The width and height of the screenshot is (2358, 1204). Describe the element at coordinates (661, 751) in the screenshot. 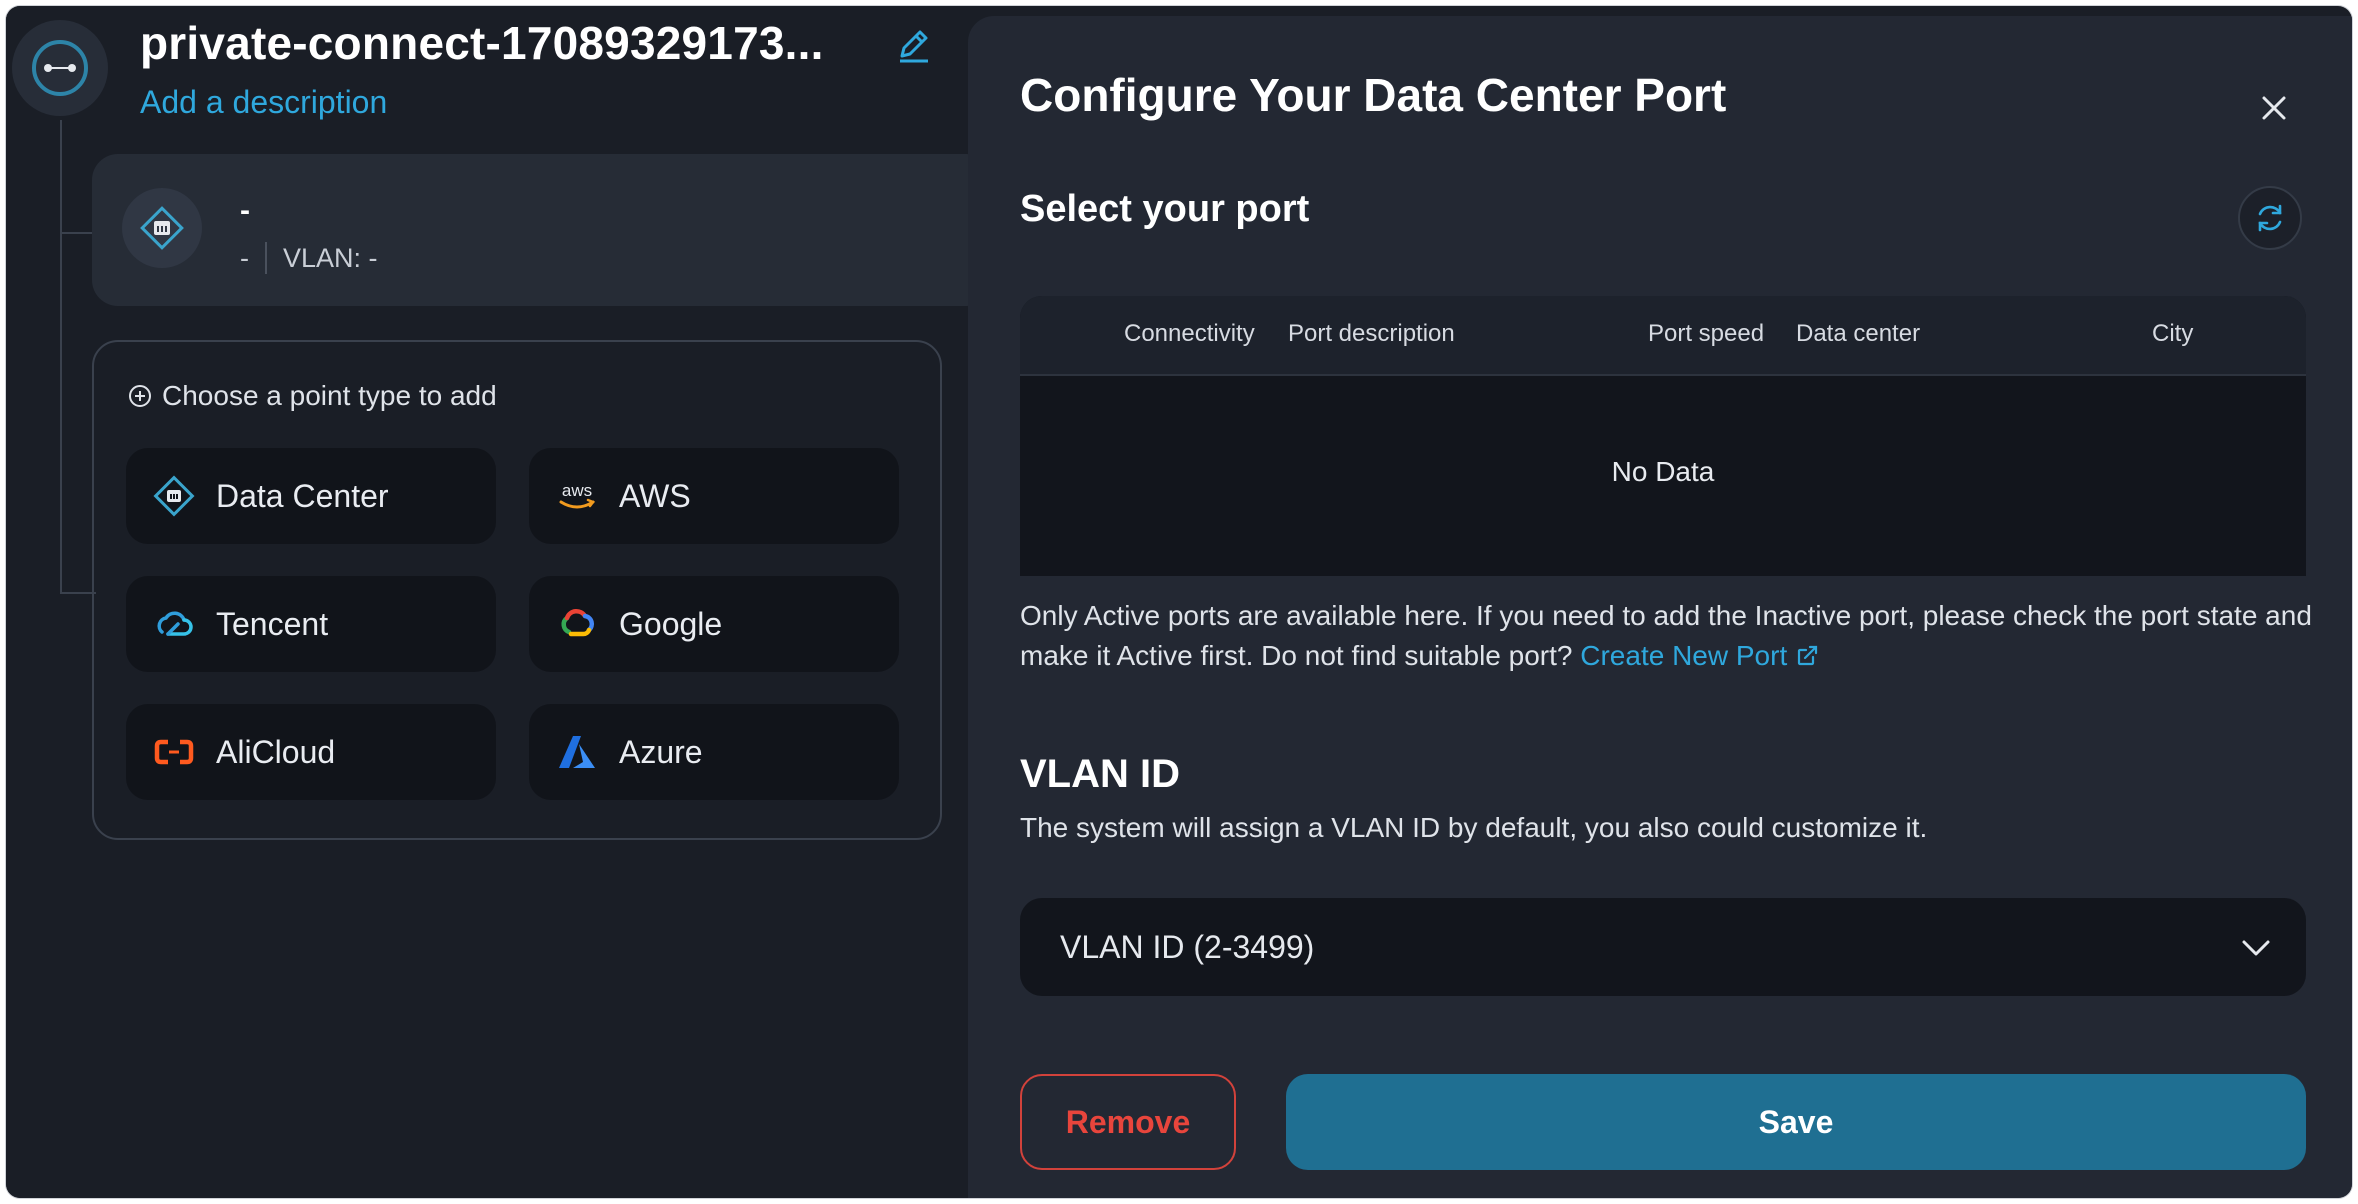

I see `point-type-label: Azure` at that location.